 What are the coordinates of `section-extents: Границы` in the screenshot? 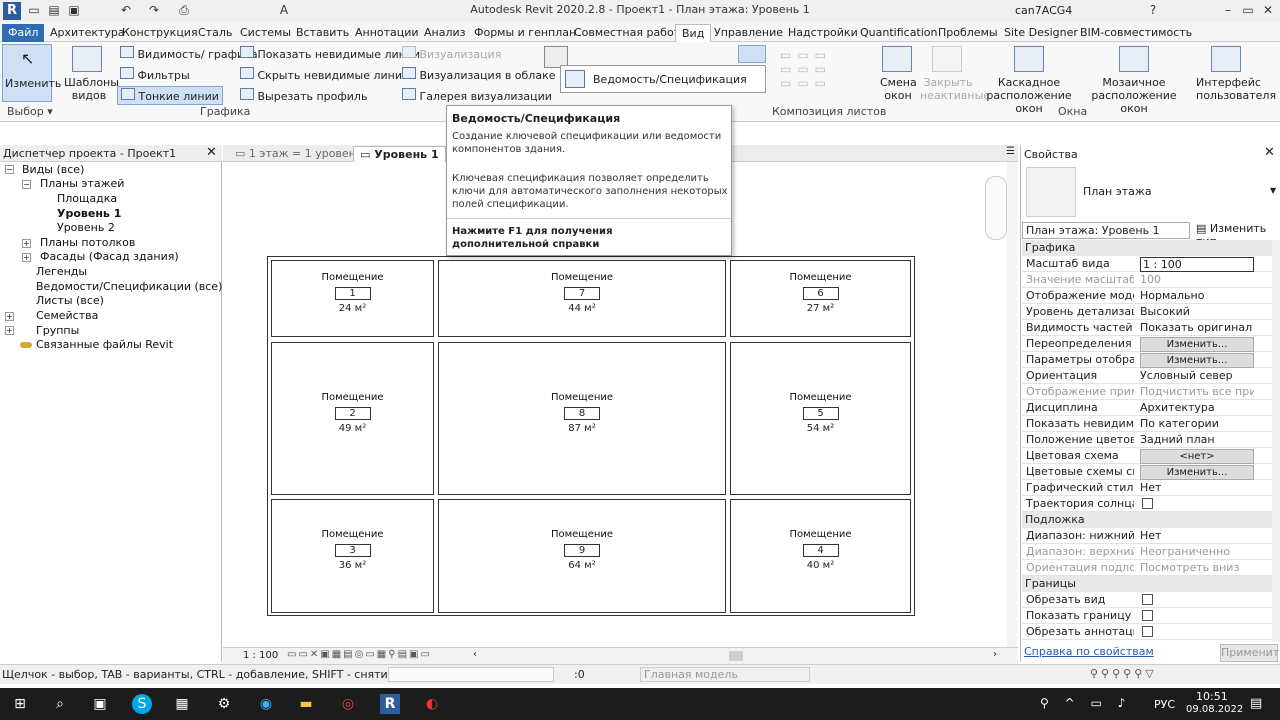 It's located at (1147, 584).